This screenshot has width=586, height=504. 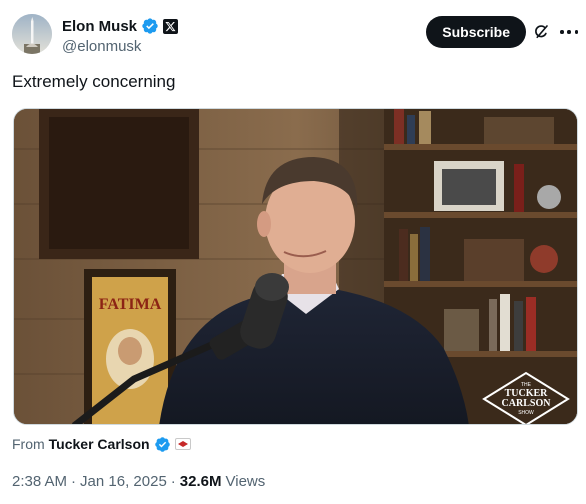 I want to click on logo-text-carlson: CARLSON, so click(x=527, y=403).